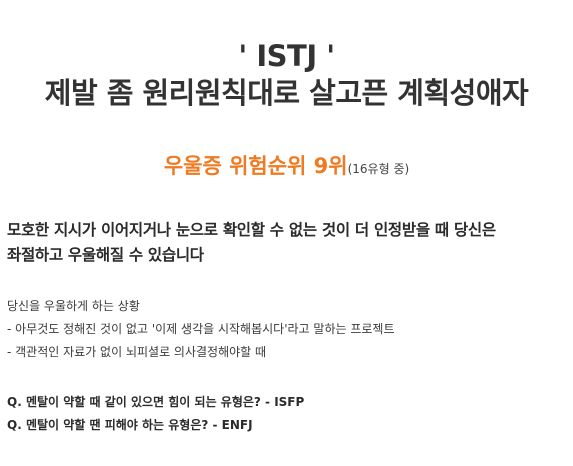 The image size is (573, 466). What do you see at coordinates (130, 425) in the screenshot?
I see `qa-avoid-type: Q. 멘탈이 약할 땐 피해야 하는 유형은? - ENFJ` at bounding box center [130, 425].